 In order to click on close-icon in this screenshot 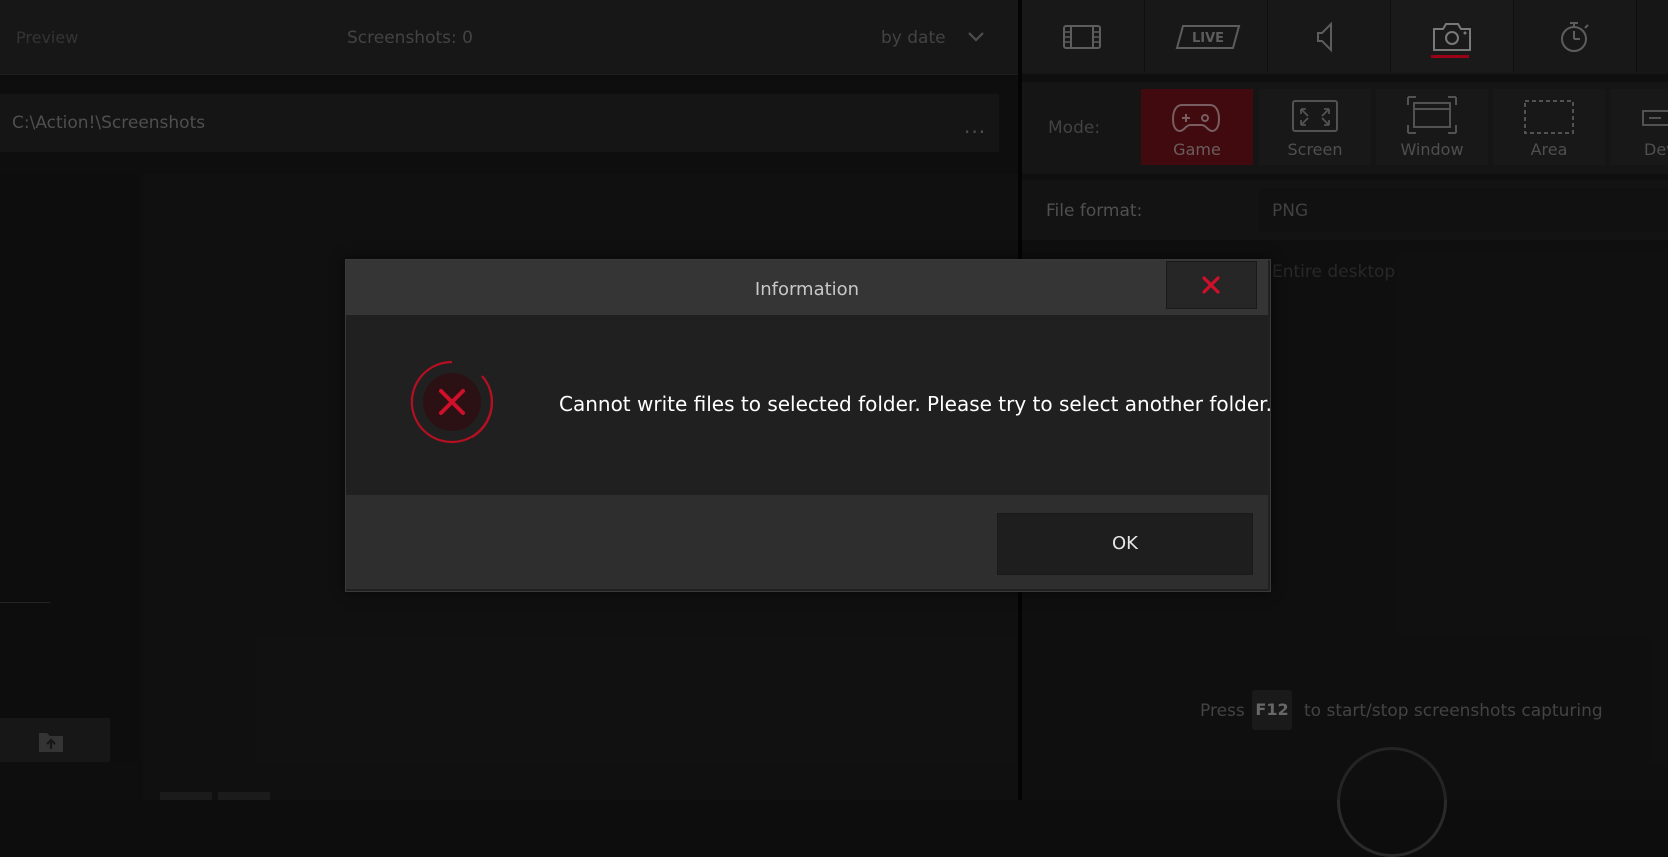, I will do `click(1211, 285)`.